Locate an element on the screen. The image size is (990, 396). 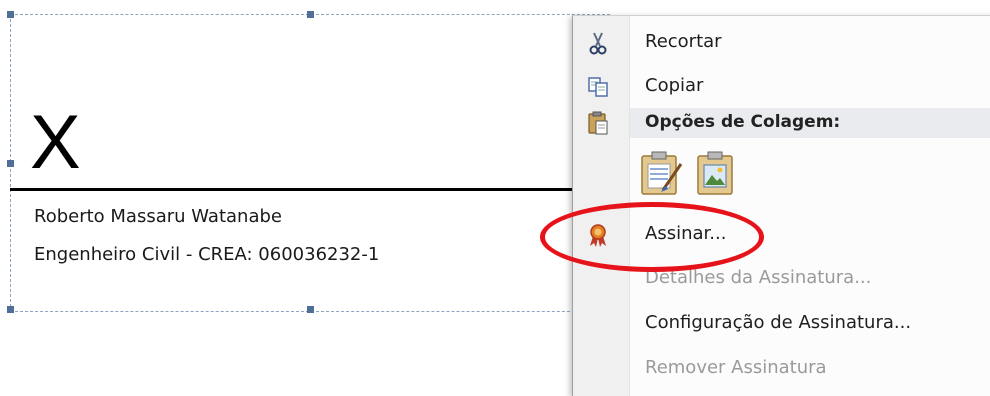
clipboard-icon is located at coordinates (598, 123).